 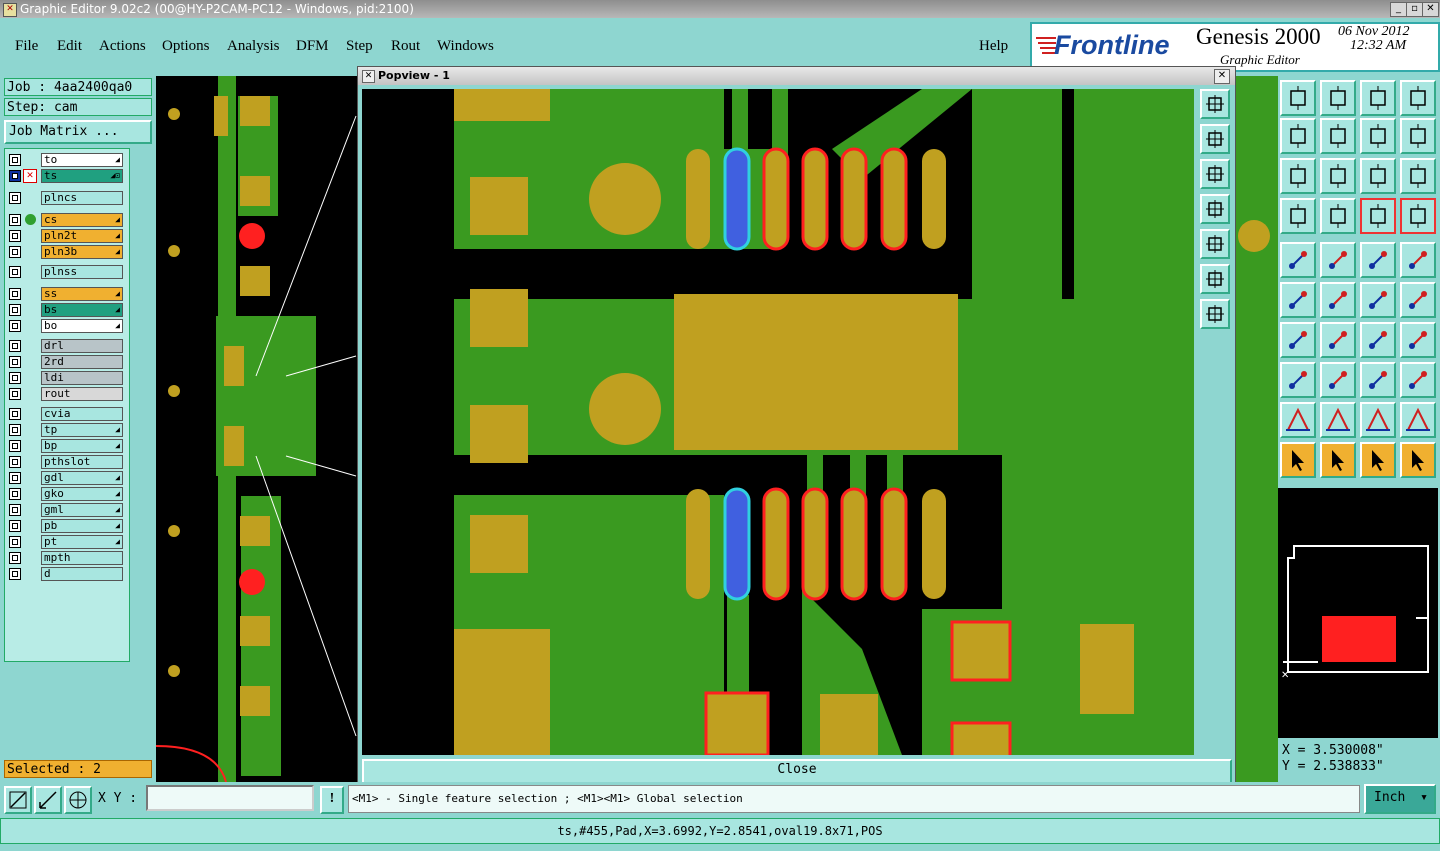 What do you see at coordinates (332, 800) in the screenshot?
I see `alert-icon: !` at bounding box center [332, 800].